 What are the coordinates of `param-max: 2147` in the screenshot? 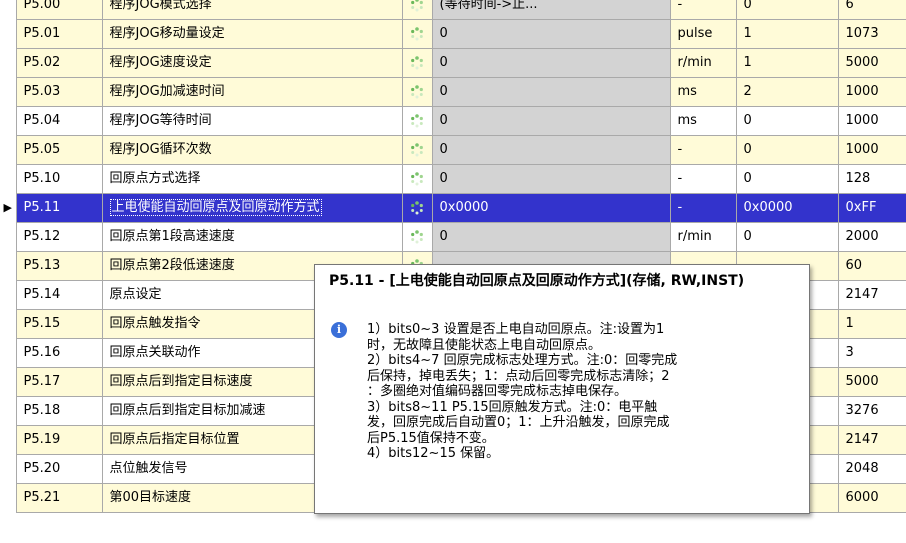 It's located at (871, 295).